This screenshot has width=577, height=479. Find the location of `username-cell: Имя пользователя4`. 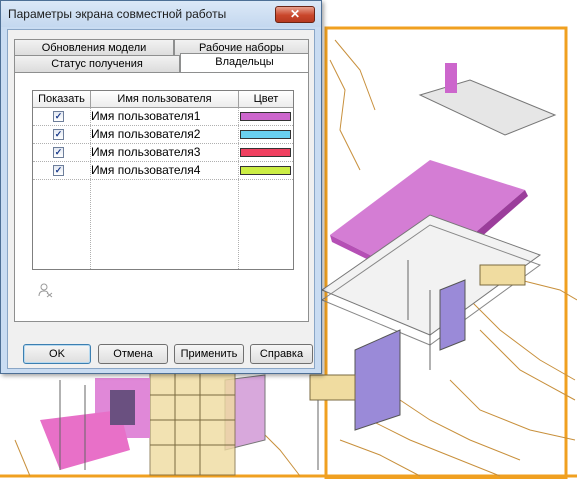

username-cell: Имя пользователя4 is located at coordinates (146, 170).